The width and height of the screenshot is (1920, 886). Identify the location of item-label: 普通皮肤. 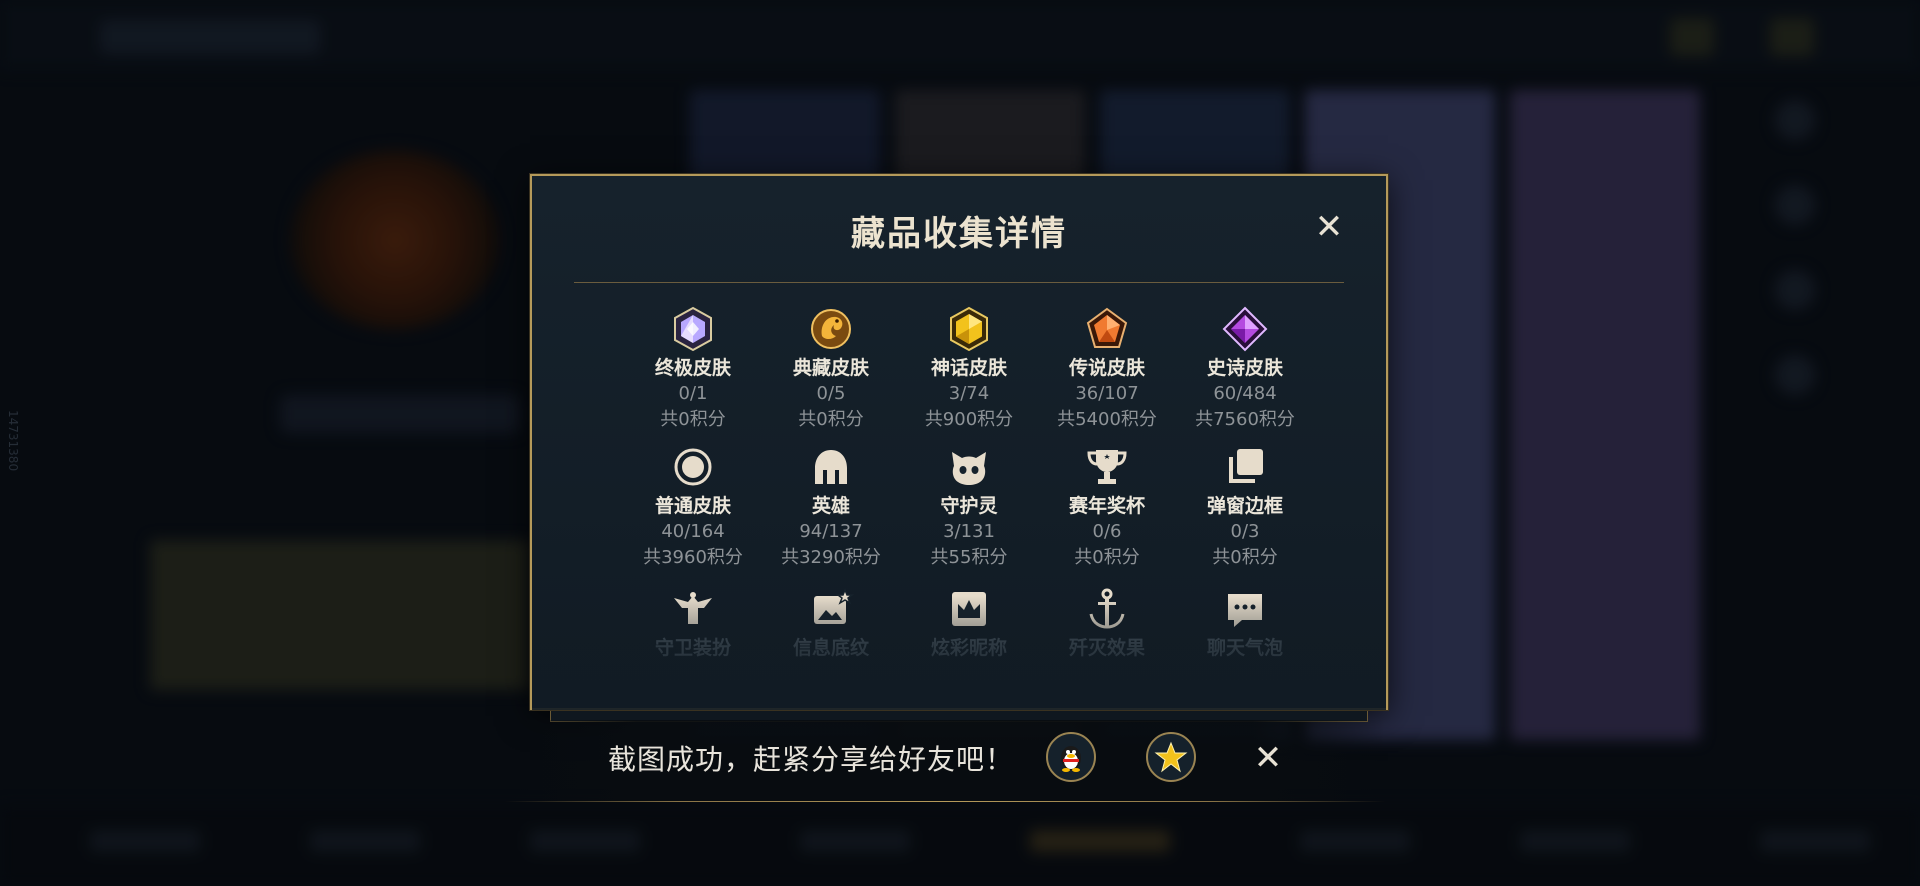
(692, 506).